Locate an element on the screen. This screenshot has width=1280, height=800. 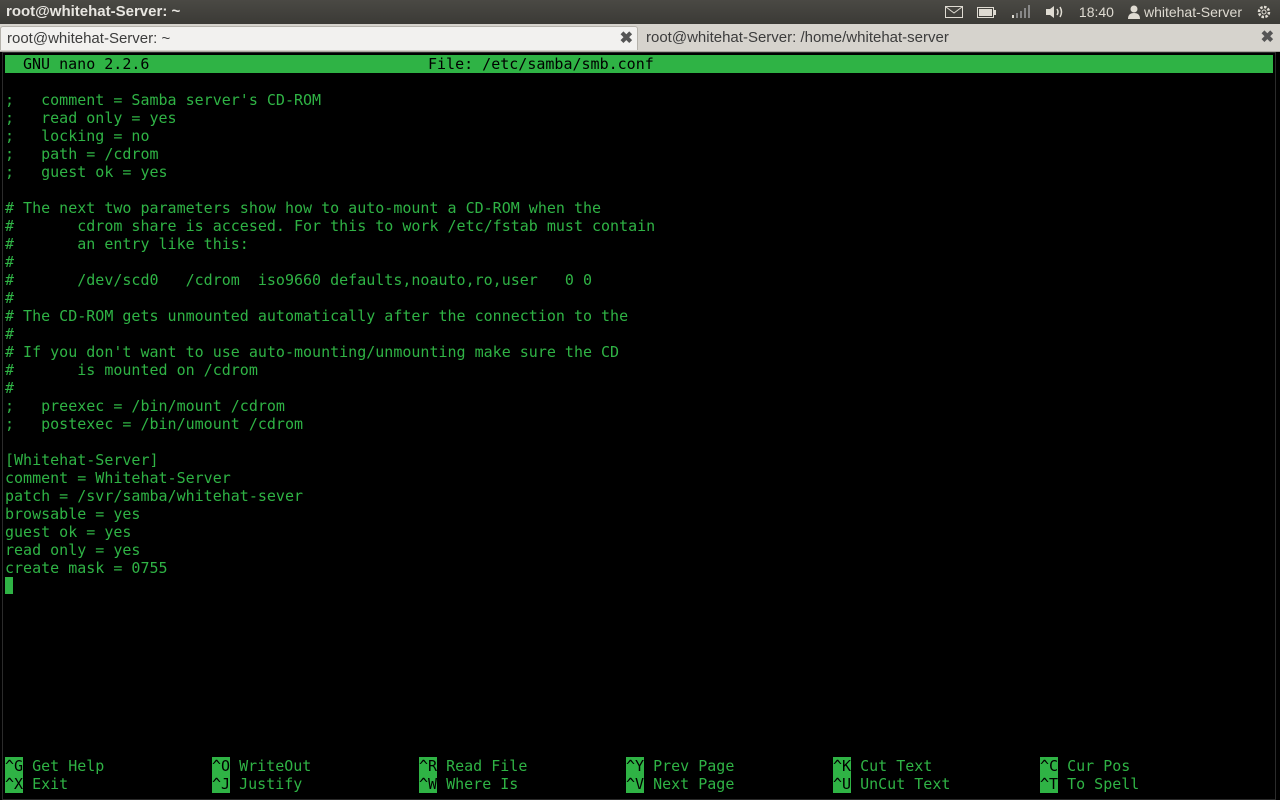
shortcut-cut-text: ^K Cut Text is located at coordinates (882, 766).